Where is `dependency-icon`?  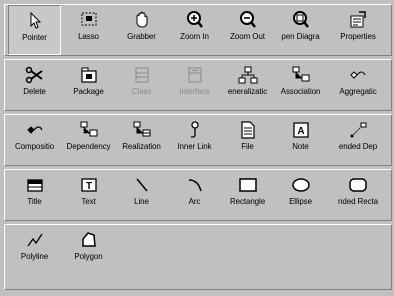 dependency-icon is located at coordinates (89, 130).